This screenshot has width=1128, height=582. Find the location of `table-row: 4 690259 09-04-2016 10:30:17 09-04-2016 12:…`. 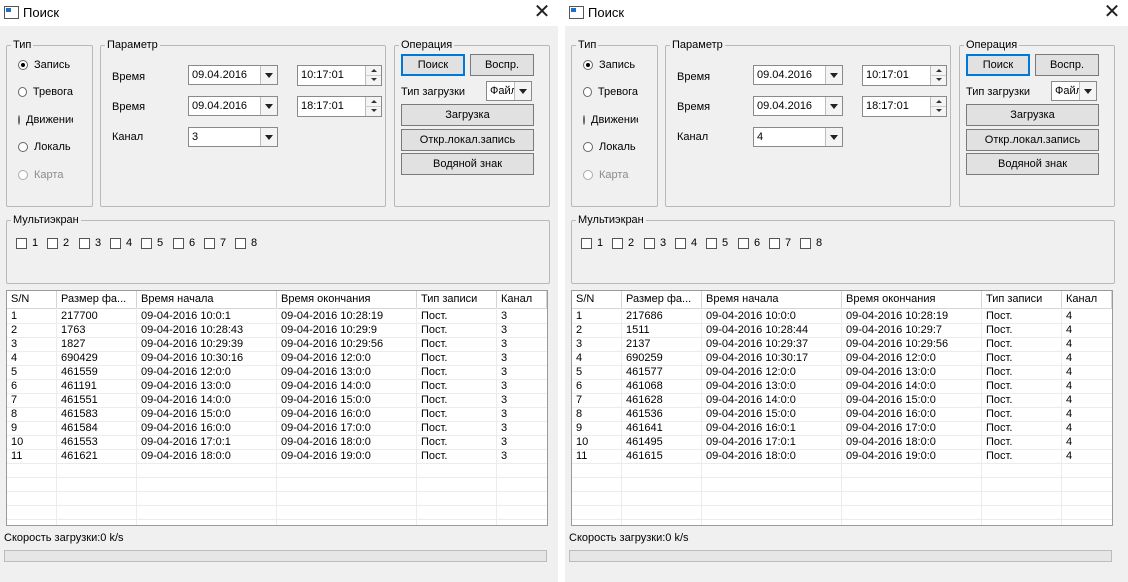

table-row: 4 690259 09-04-2016 10:30:17 09-04-2016 12:… is located at coordinates (842, 358).